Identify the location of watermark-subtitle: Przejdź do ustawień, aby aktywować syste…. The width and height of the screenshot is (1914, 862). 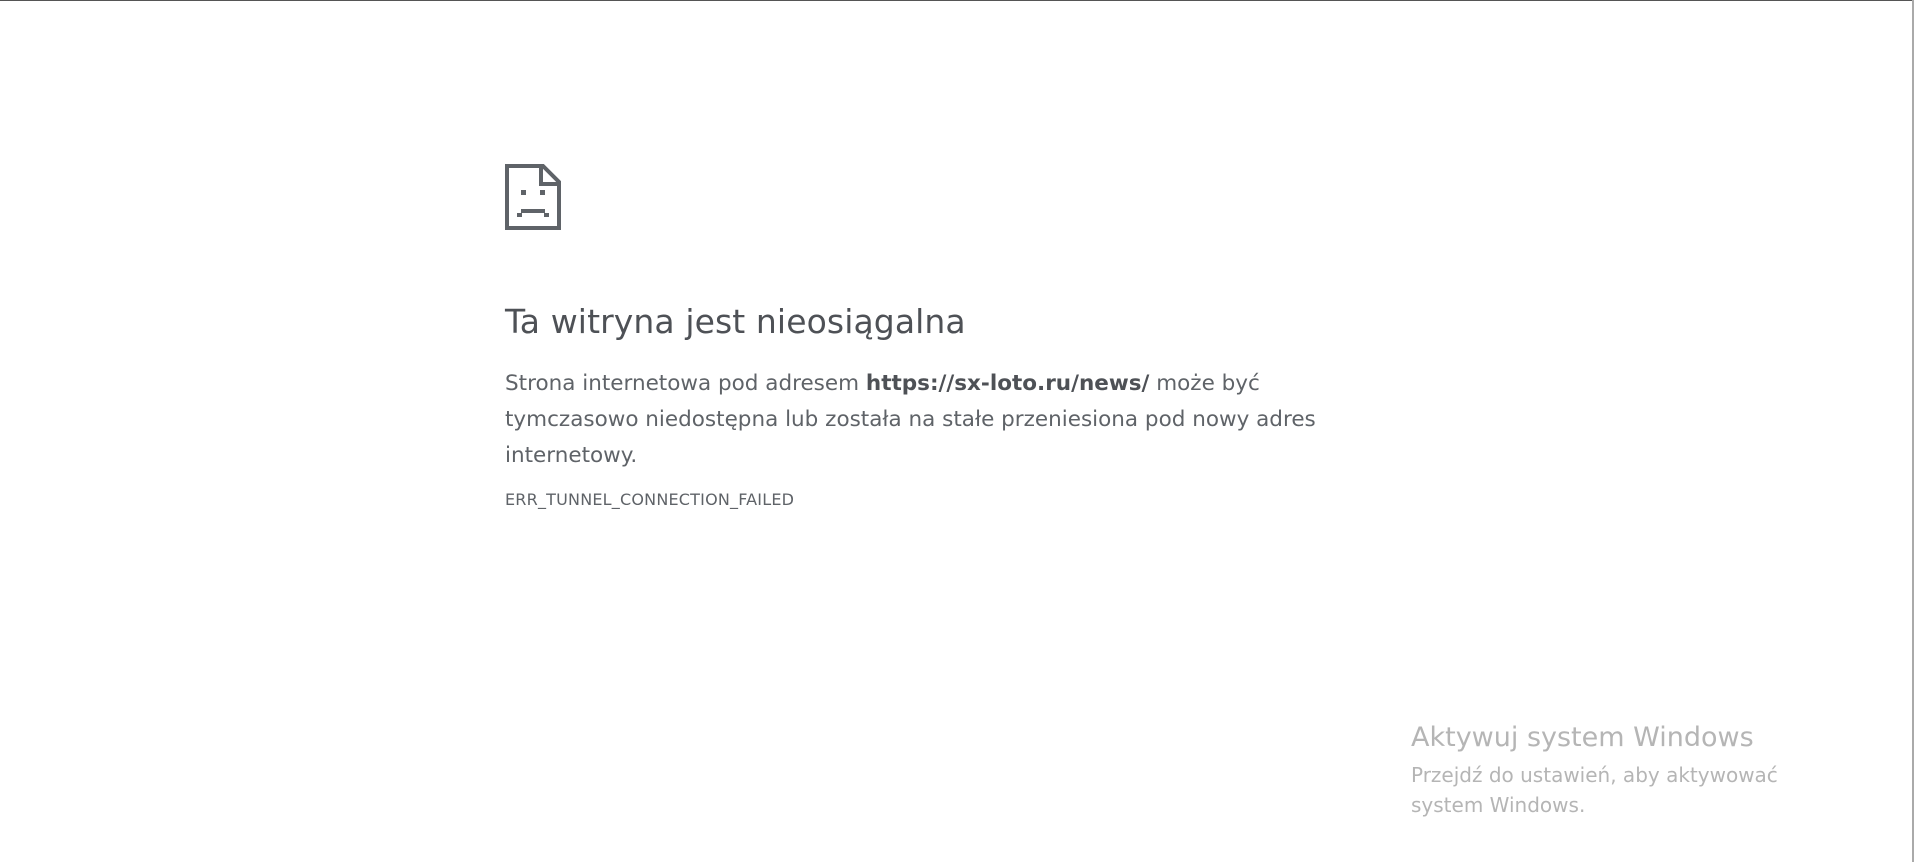
(1594, 790).